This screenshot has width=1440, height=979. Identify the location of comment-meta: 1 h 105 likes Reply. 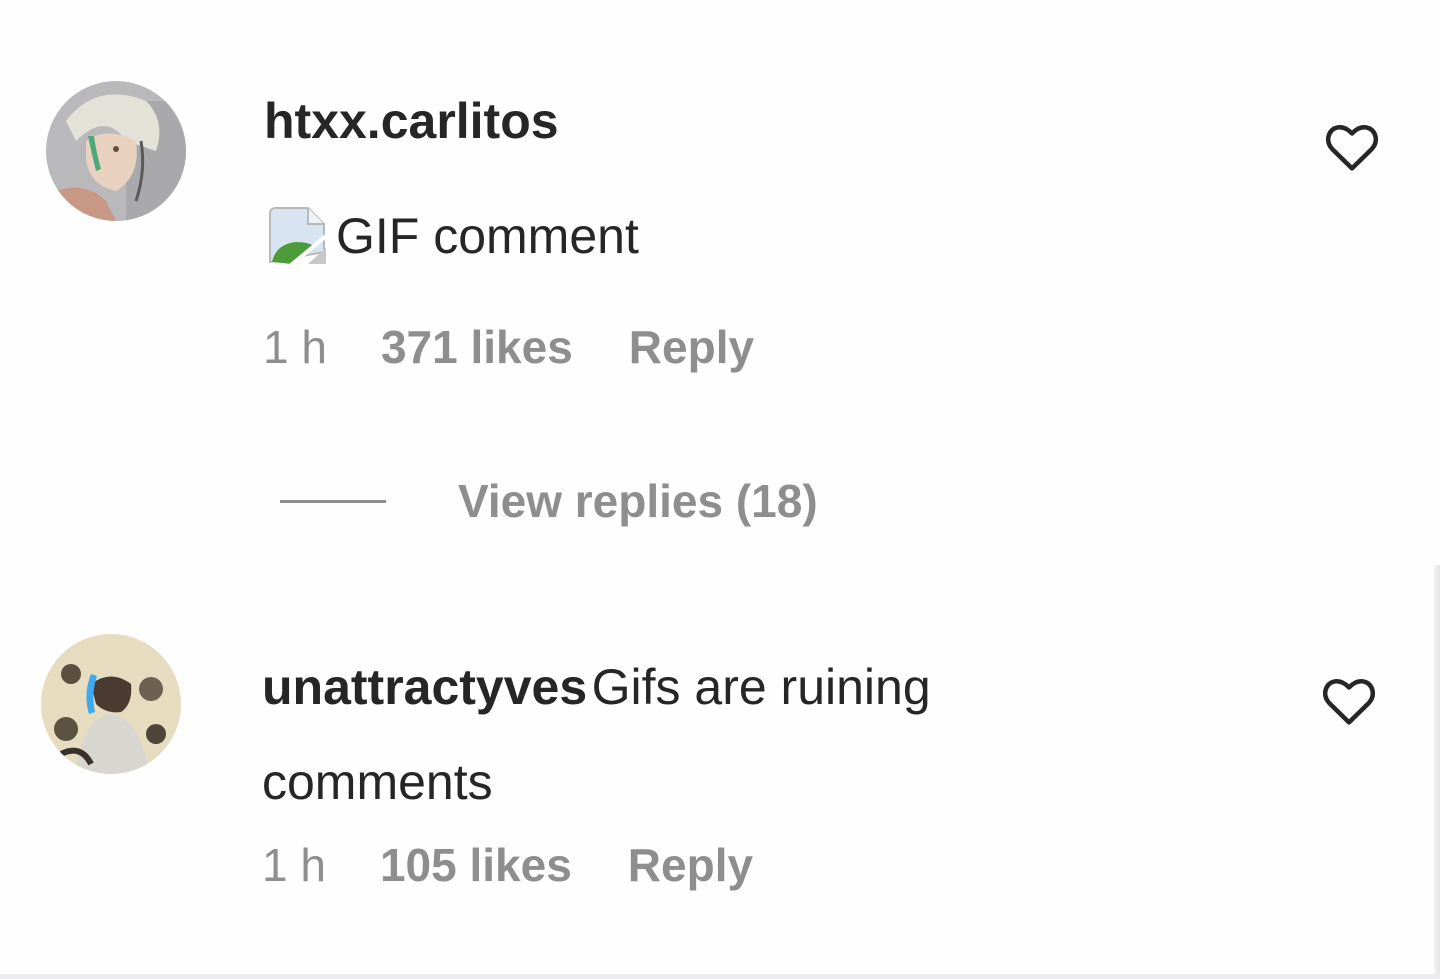
(507, 865).